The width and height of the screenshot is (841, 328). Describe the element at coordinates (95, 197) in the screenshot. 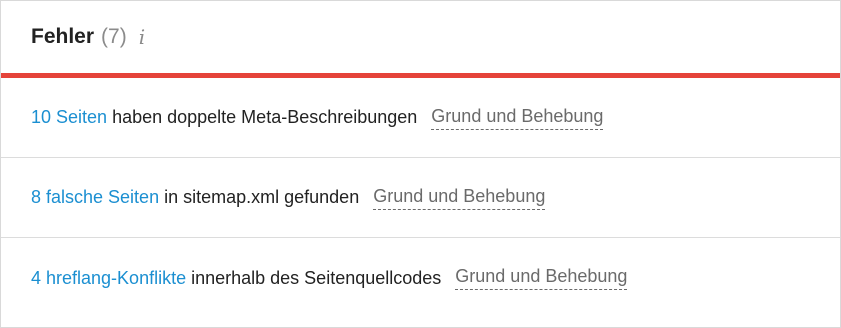

I see `issue-pages-link: 8 falsche Seiten` at that location.